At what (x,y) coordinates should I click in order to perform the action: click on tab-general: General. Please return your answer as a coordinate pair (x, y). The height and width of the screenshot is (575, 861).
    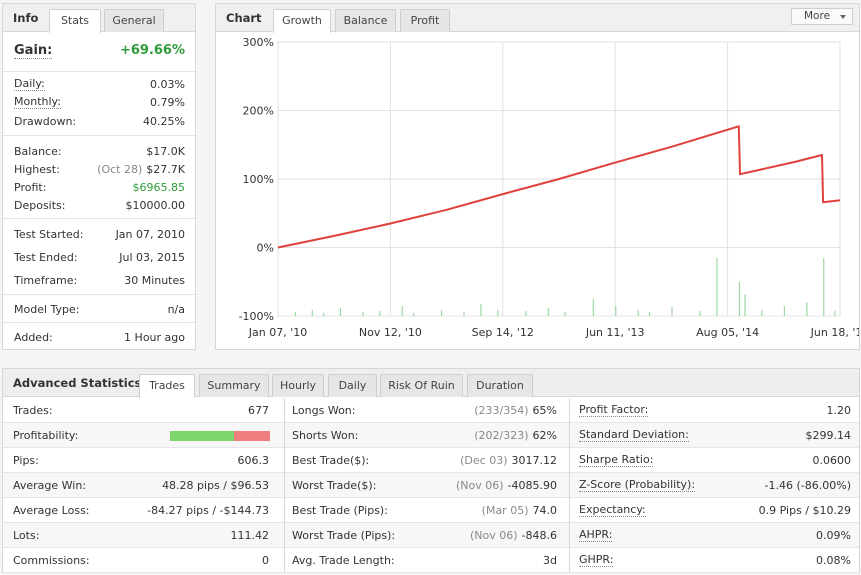
    Looking at the image, I should click on (134, 20).